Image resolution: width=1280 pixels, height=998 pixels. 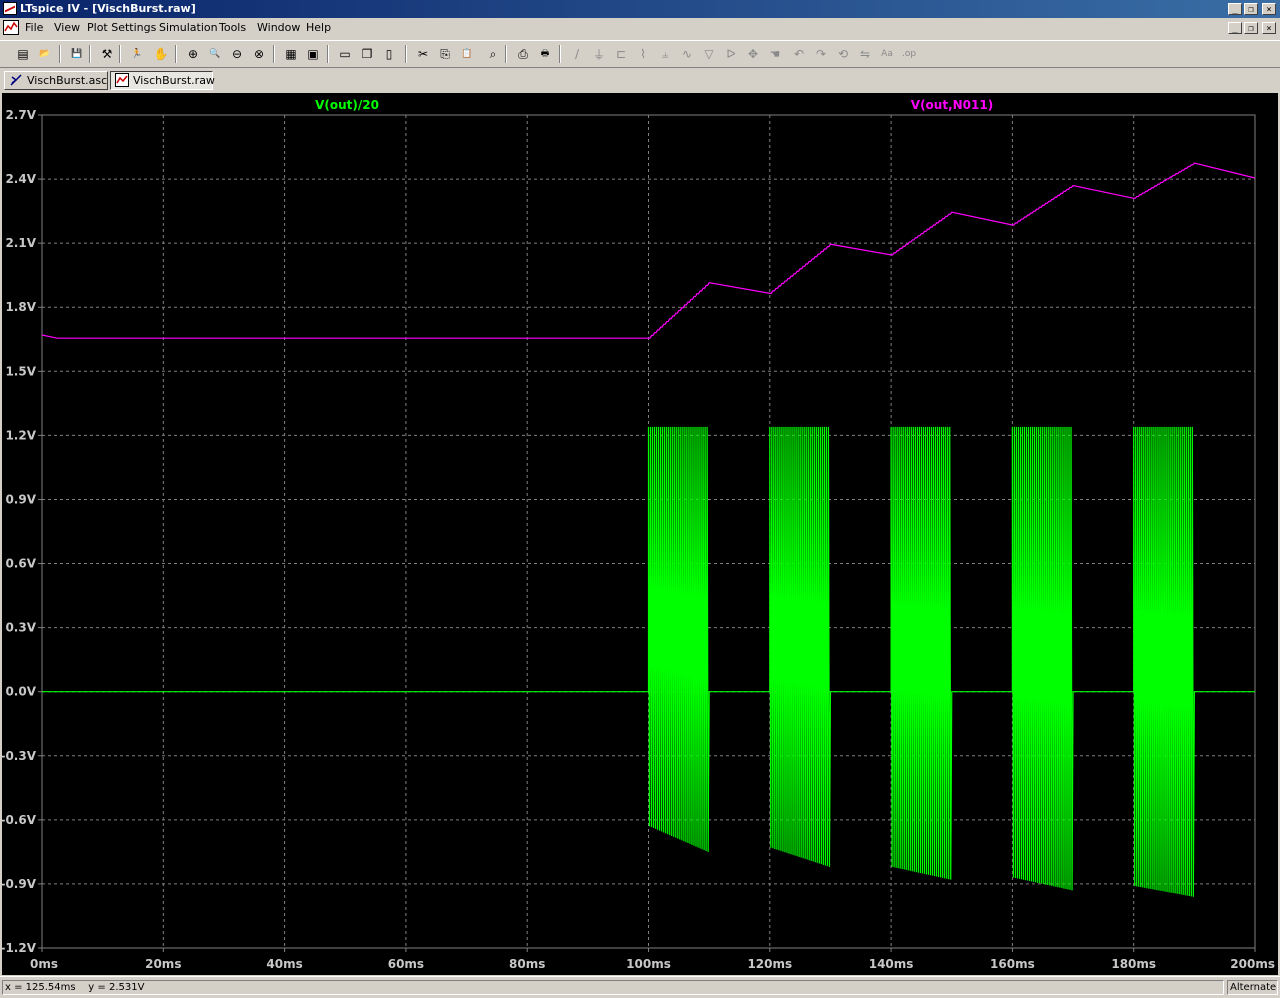 What do you see at coordinates (406, 964) in the screenshot?
I see `x-tick-label: 60ms` at bounding box center [406, 964].